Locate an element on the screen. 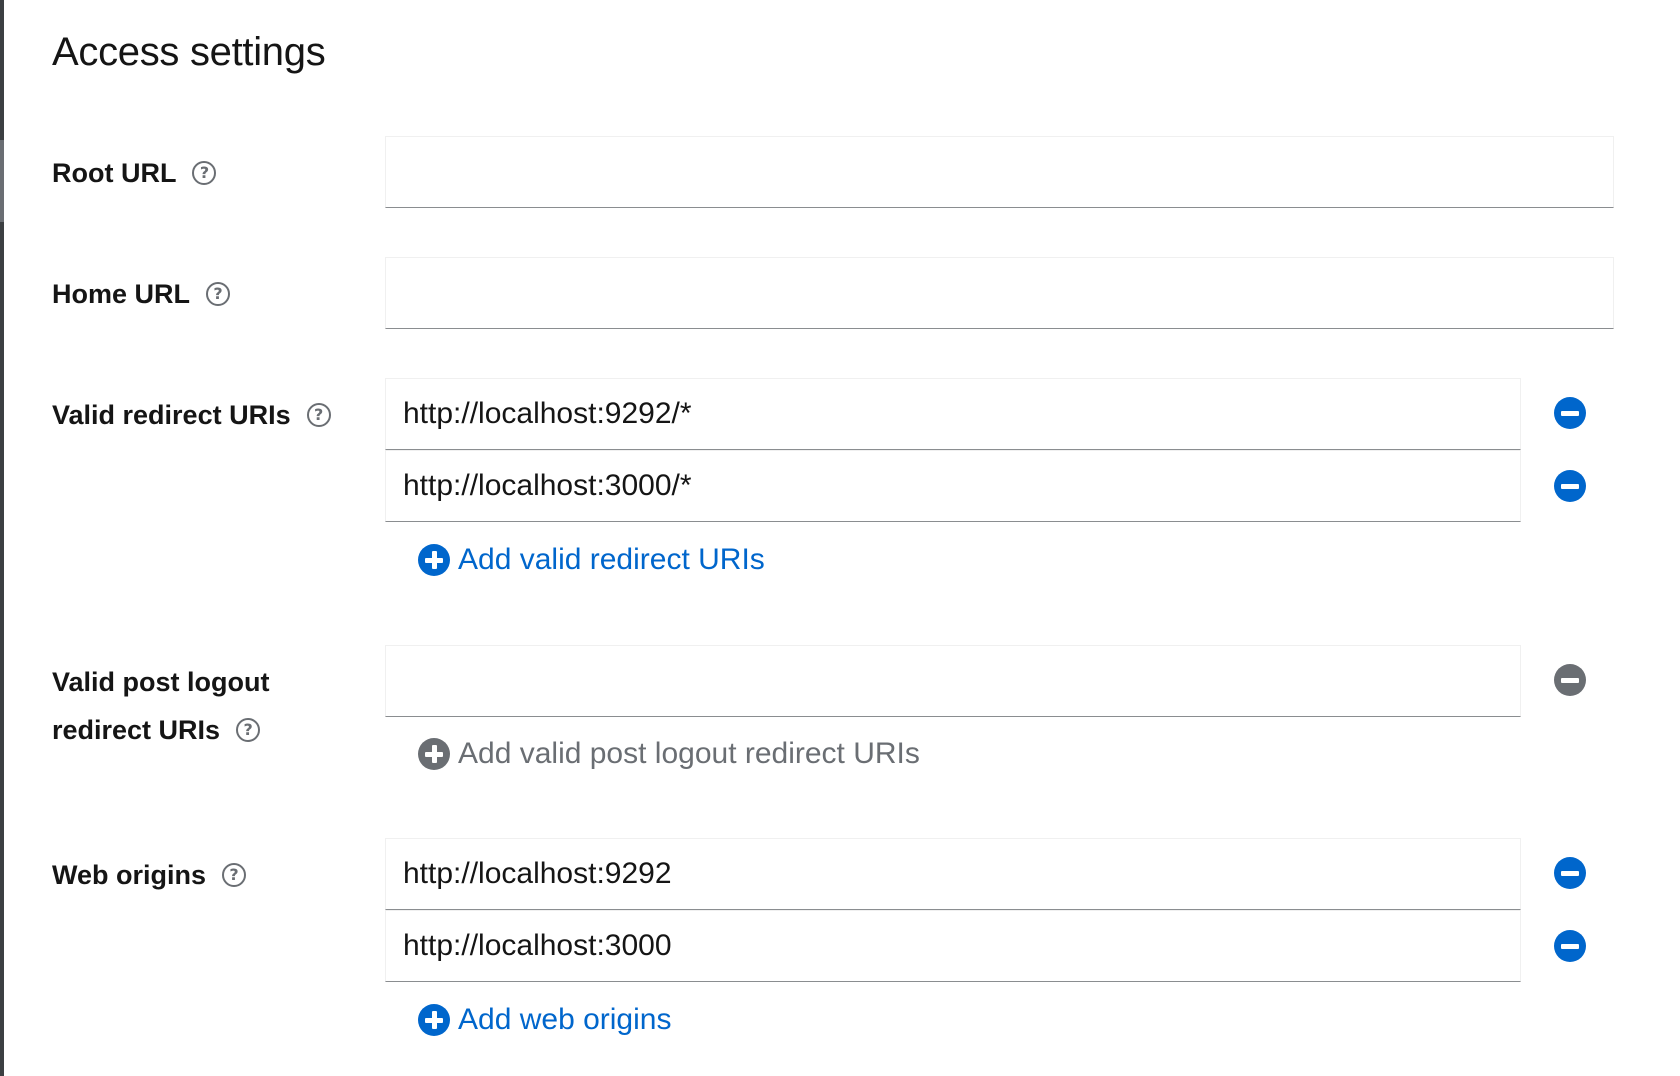 The image size is (1680, 1076). add-valid-post-logout-uris-button: Add valid post logout redirect URIs is located at coordinates (669, 754).